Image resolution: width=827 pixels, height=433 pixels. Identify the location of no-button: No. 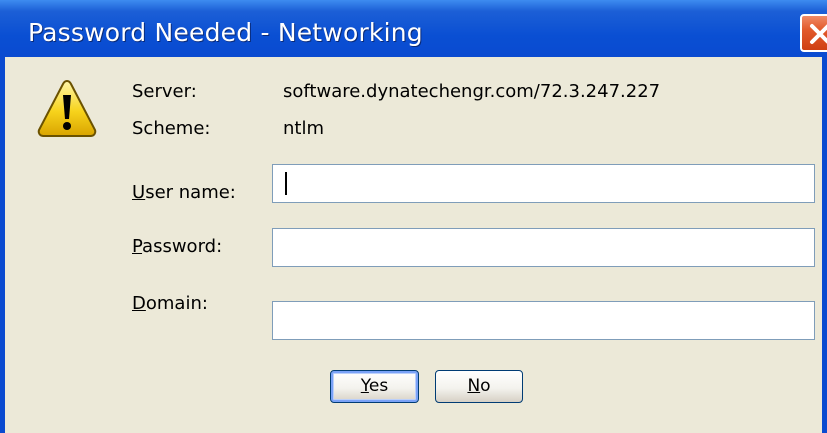
(479, 386).